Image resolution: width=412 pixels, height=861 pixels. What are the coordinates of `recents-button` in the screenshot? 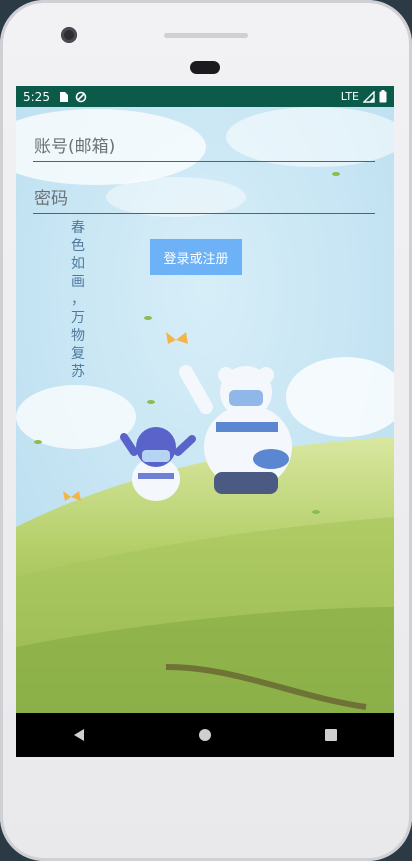 It's located at (331, 735).